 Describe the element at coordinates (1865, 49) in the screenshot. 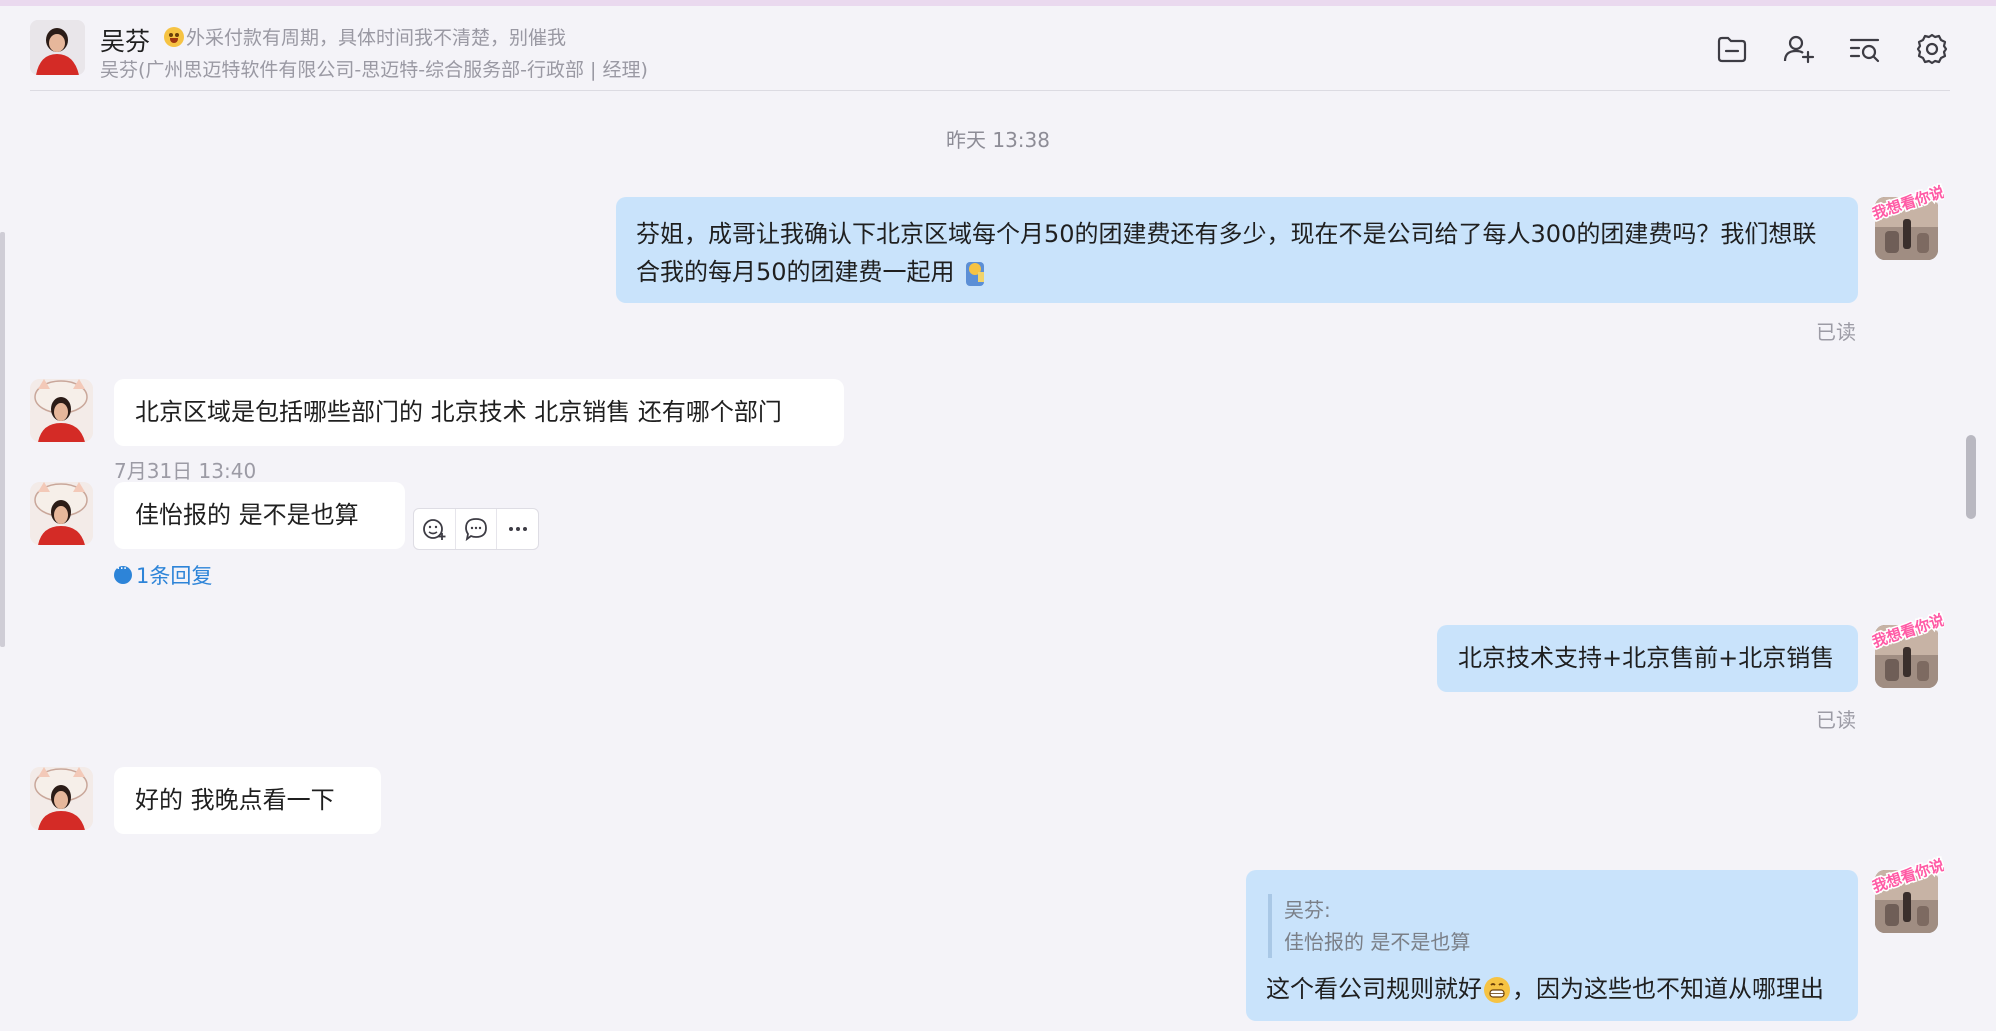

I see `search-history-icon` at that location.